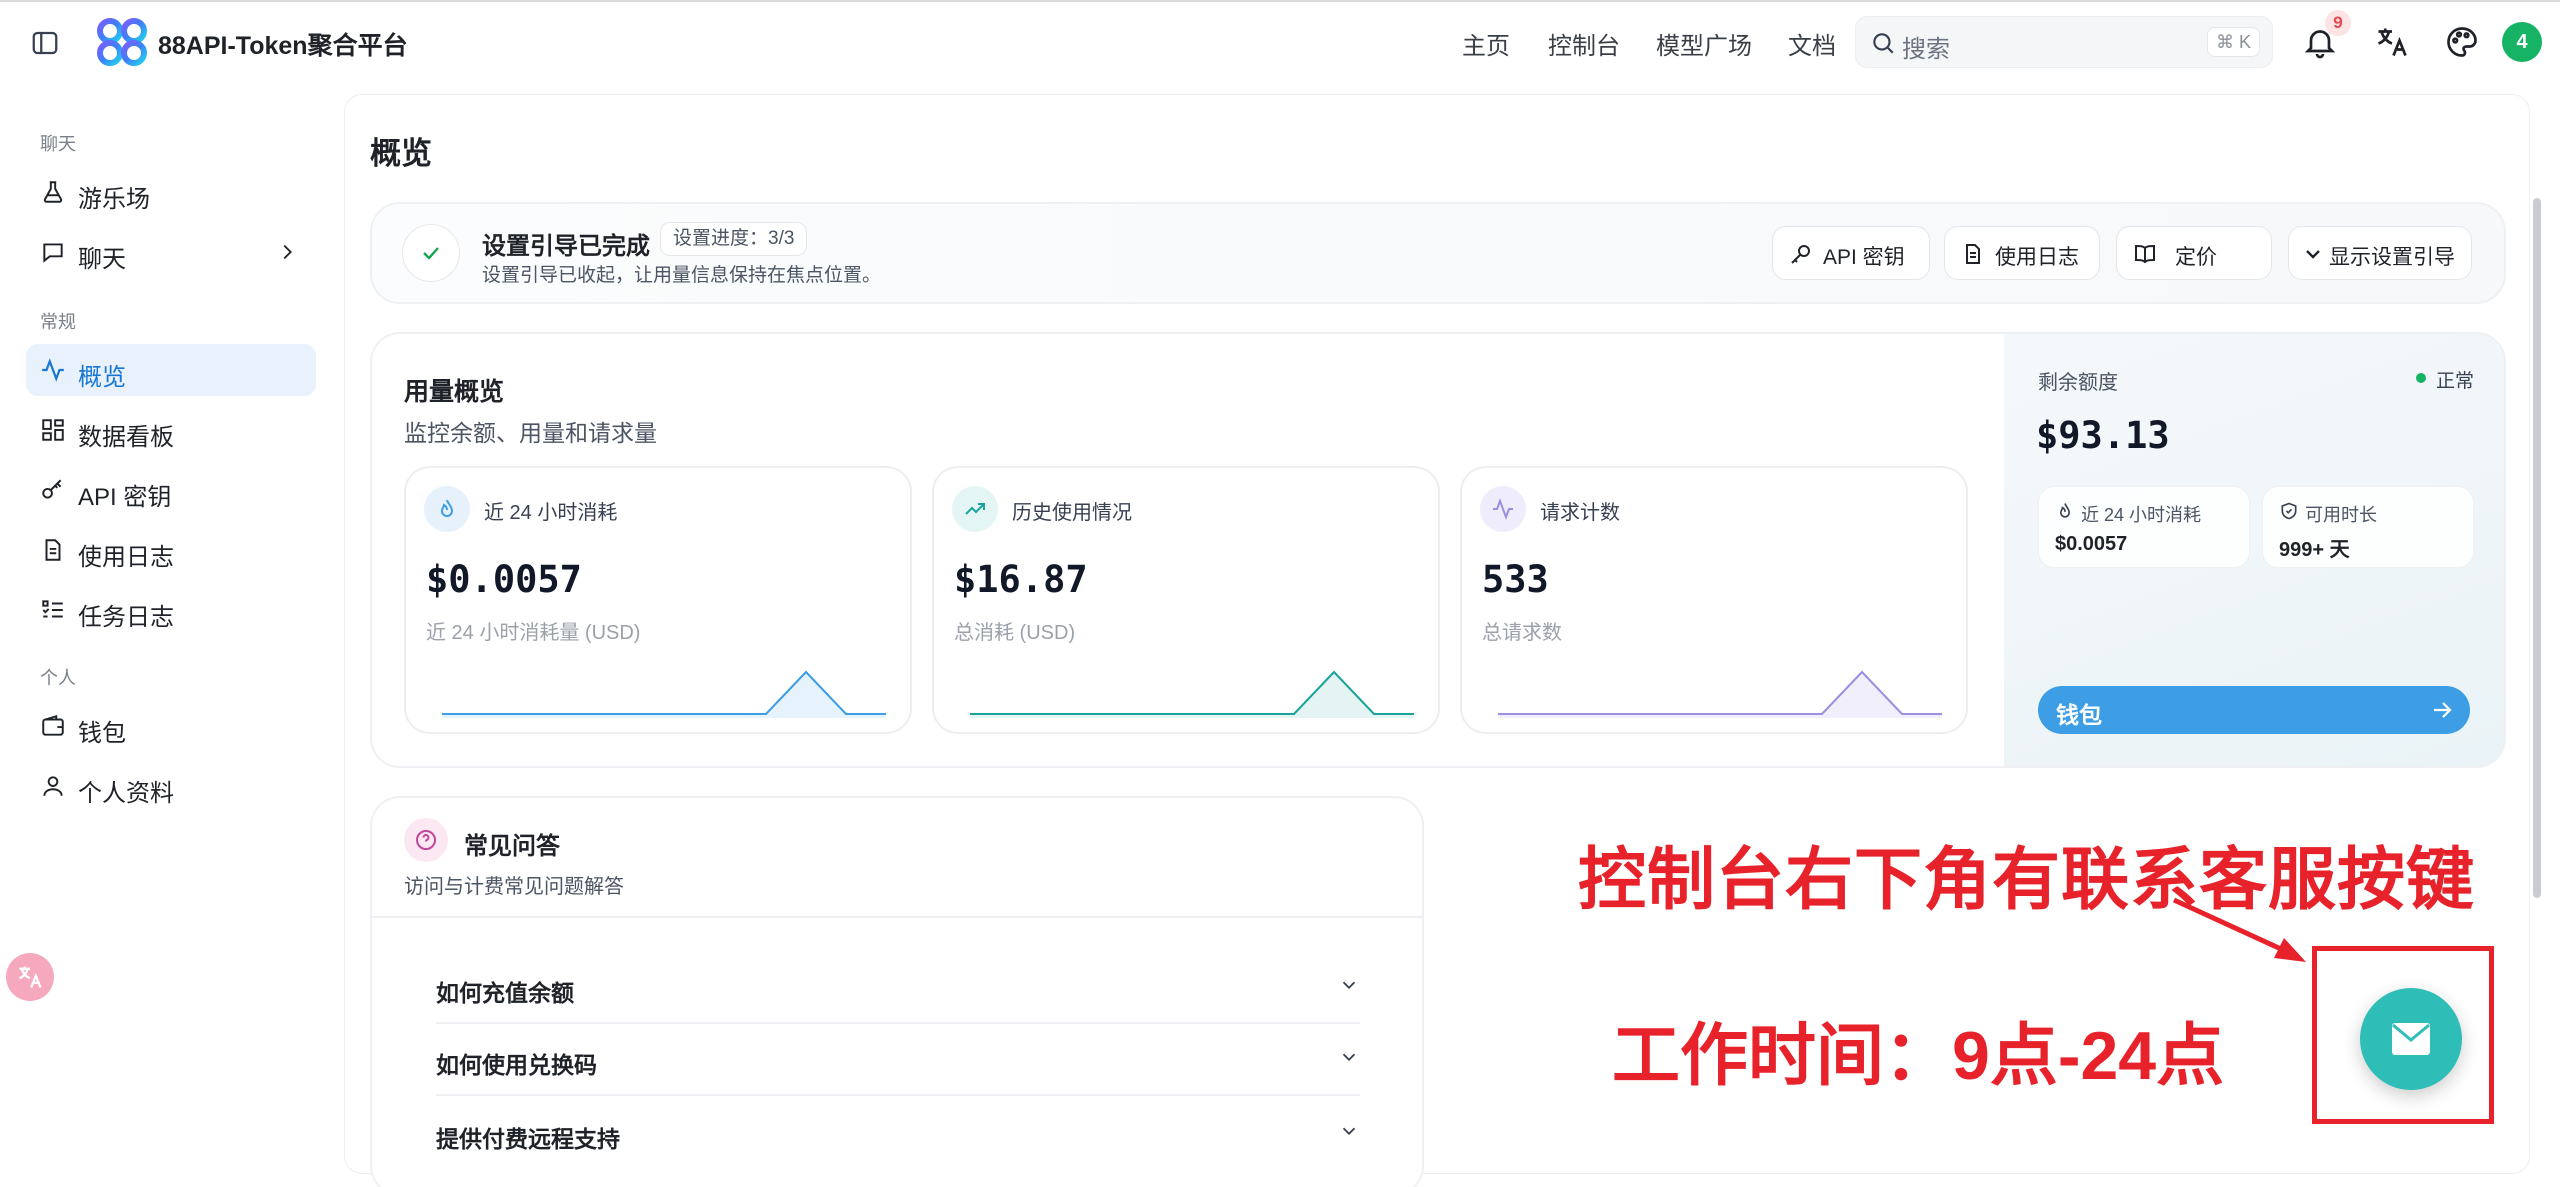  What do you see at coordinates (102, 733) in the screenshot?
I see `sidebar-item-label: 钱包` at bounding box center [102, 733].